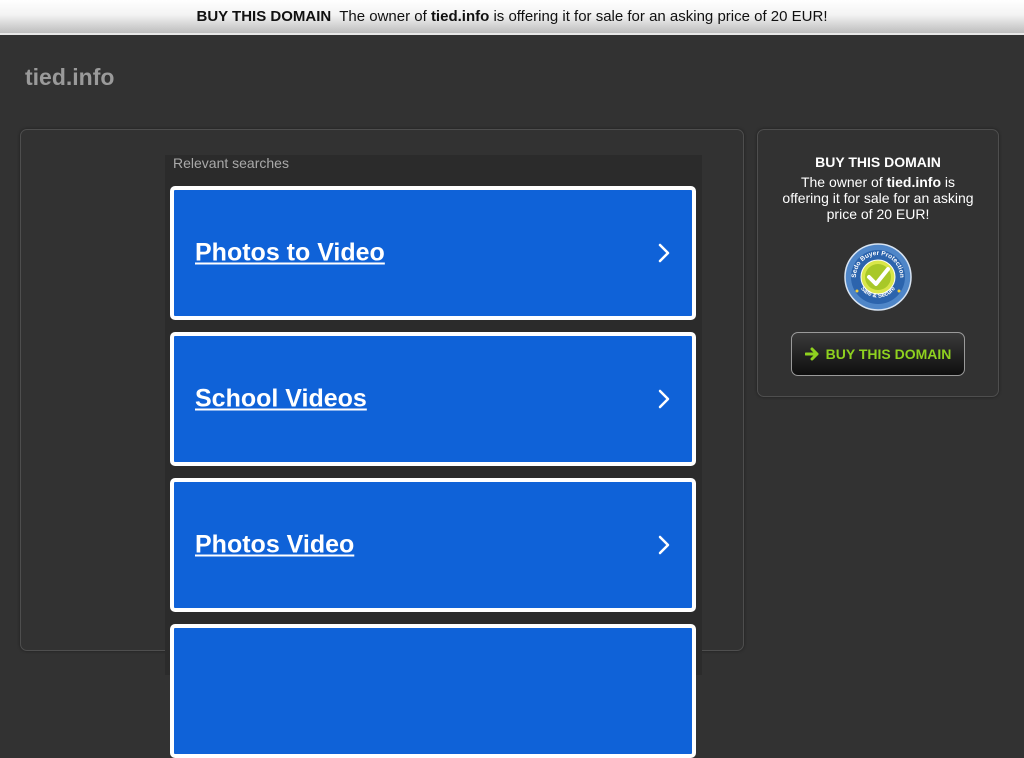 The height and width of the screenshot is (758, 1024). What do you see at coordinates (888, 354) in the screenshot?
I see `buy-button-label: BUY THIS DOMAIN` at bounding box center [888, 354].